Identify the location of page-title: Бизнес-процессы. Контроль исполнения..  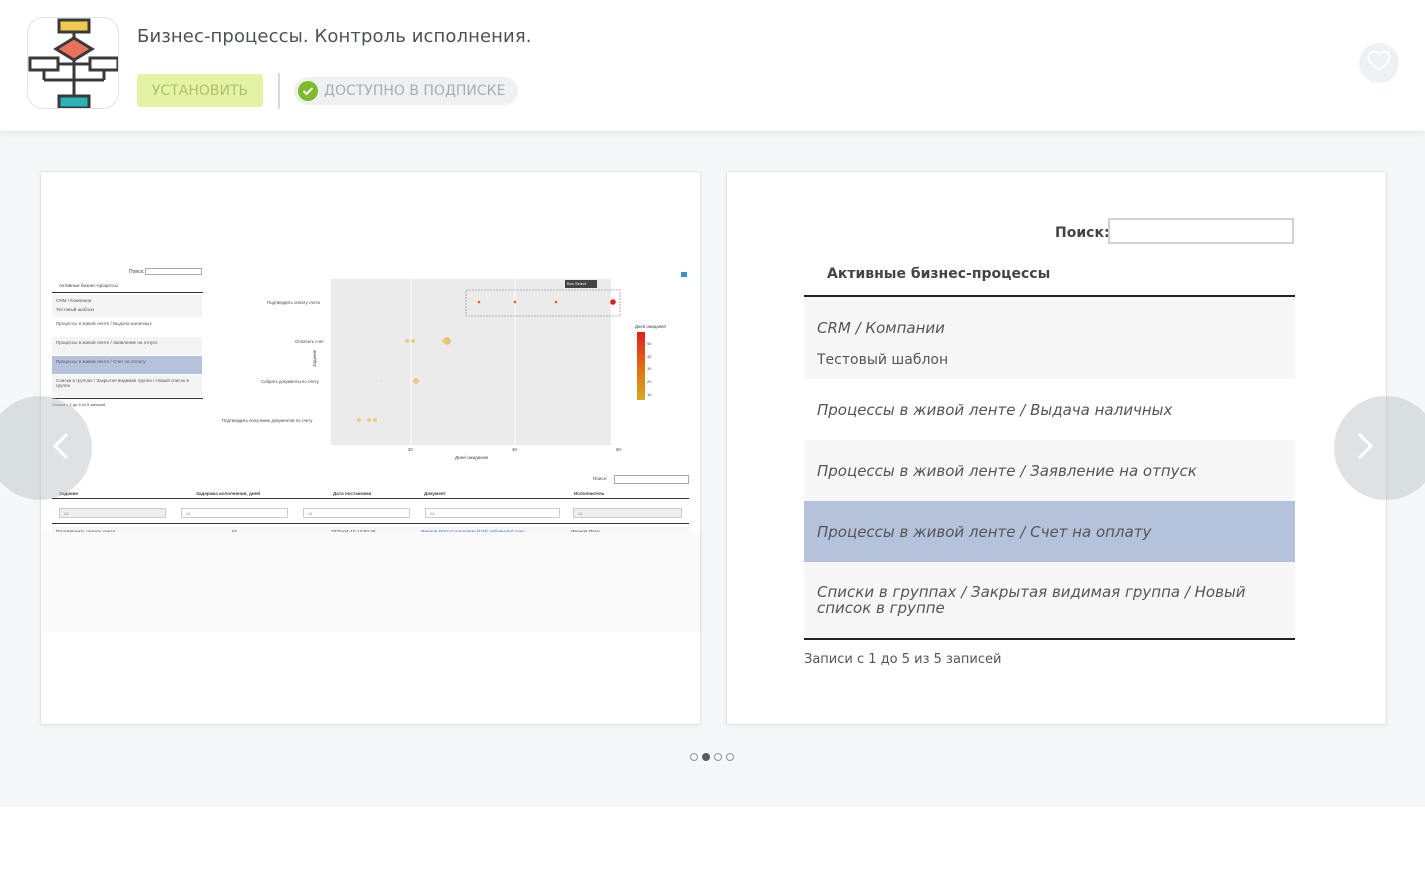
(334, 36).